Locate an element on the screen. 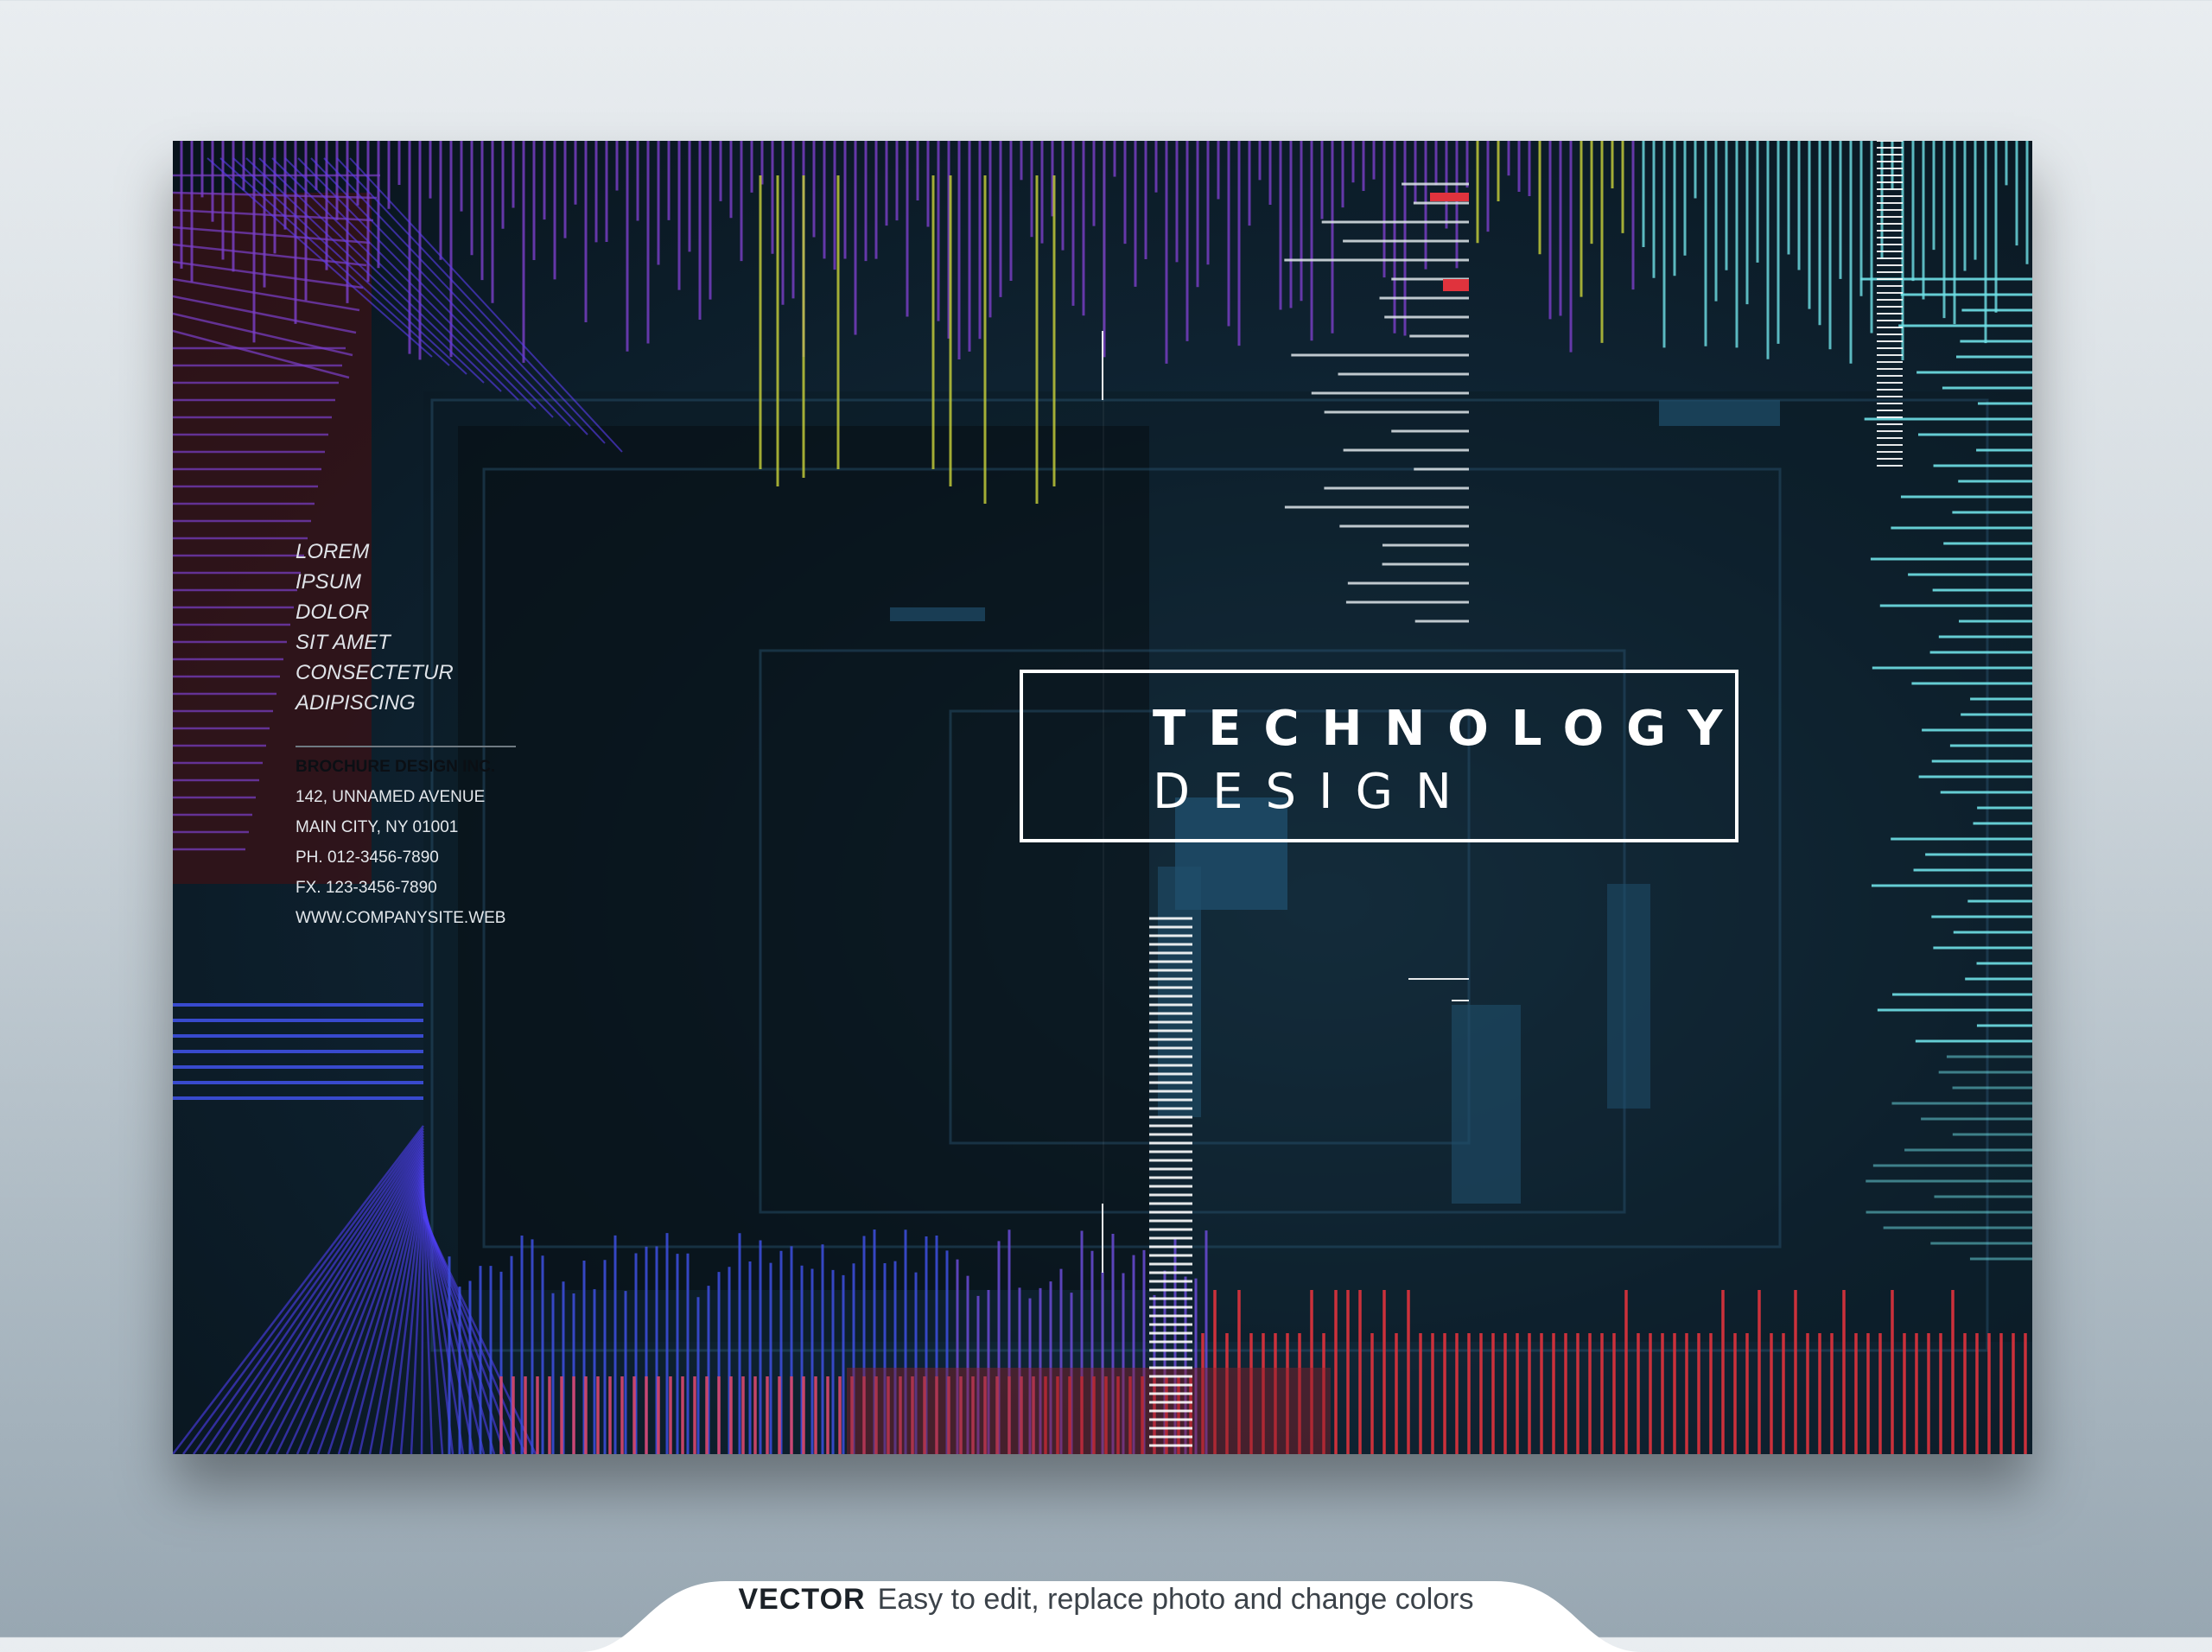 The image size is (2212, 1652). website-line: WWW.COMPANYSITE.WEB is located at coordinates (401, 918).